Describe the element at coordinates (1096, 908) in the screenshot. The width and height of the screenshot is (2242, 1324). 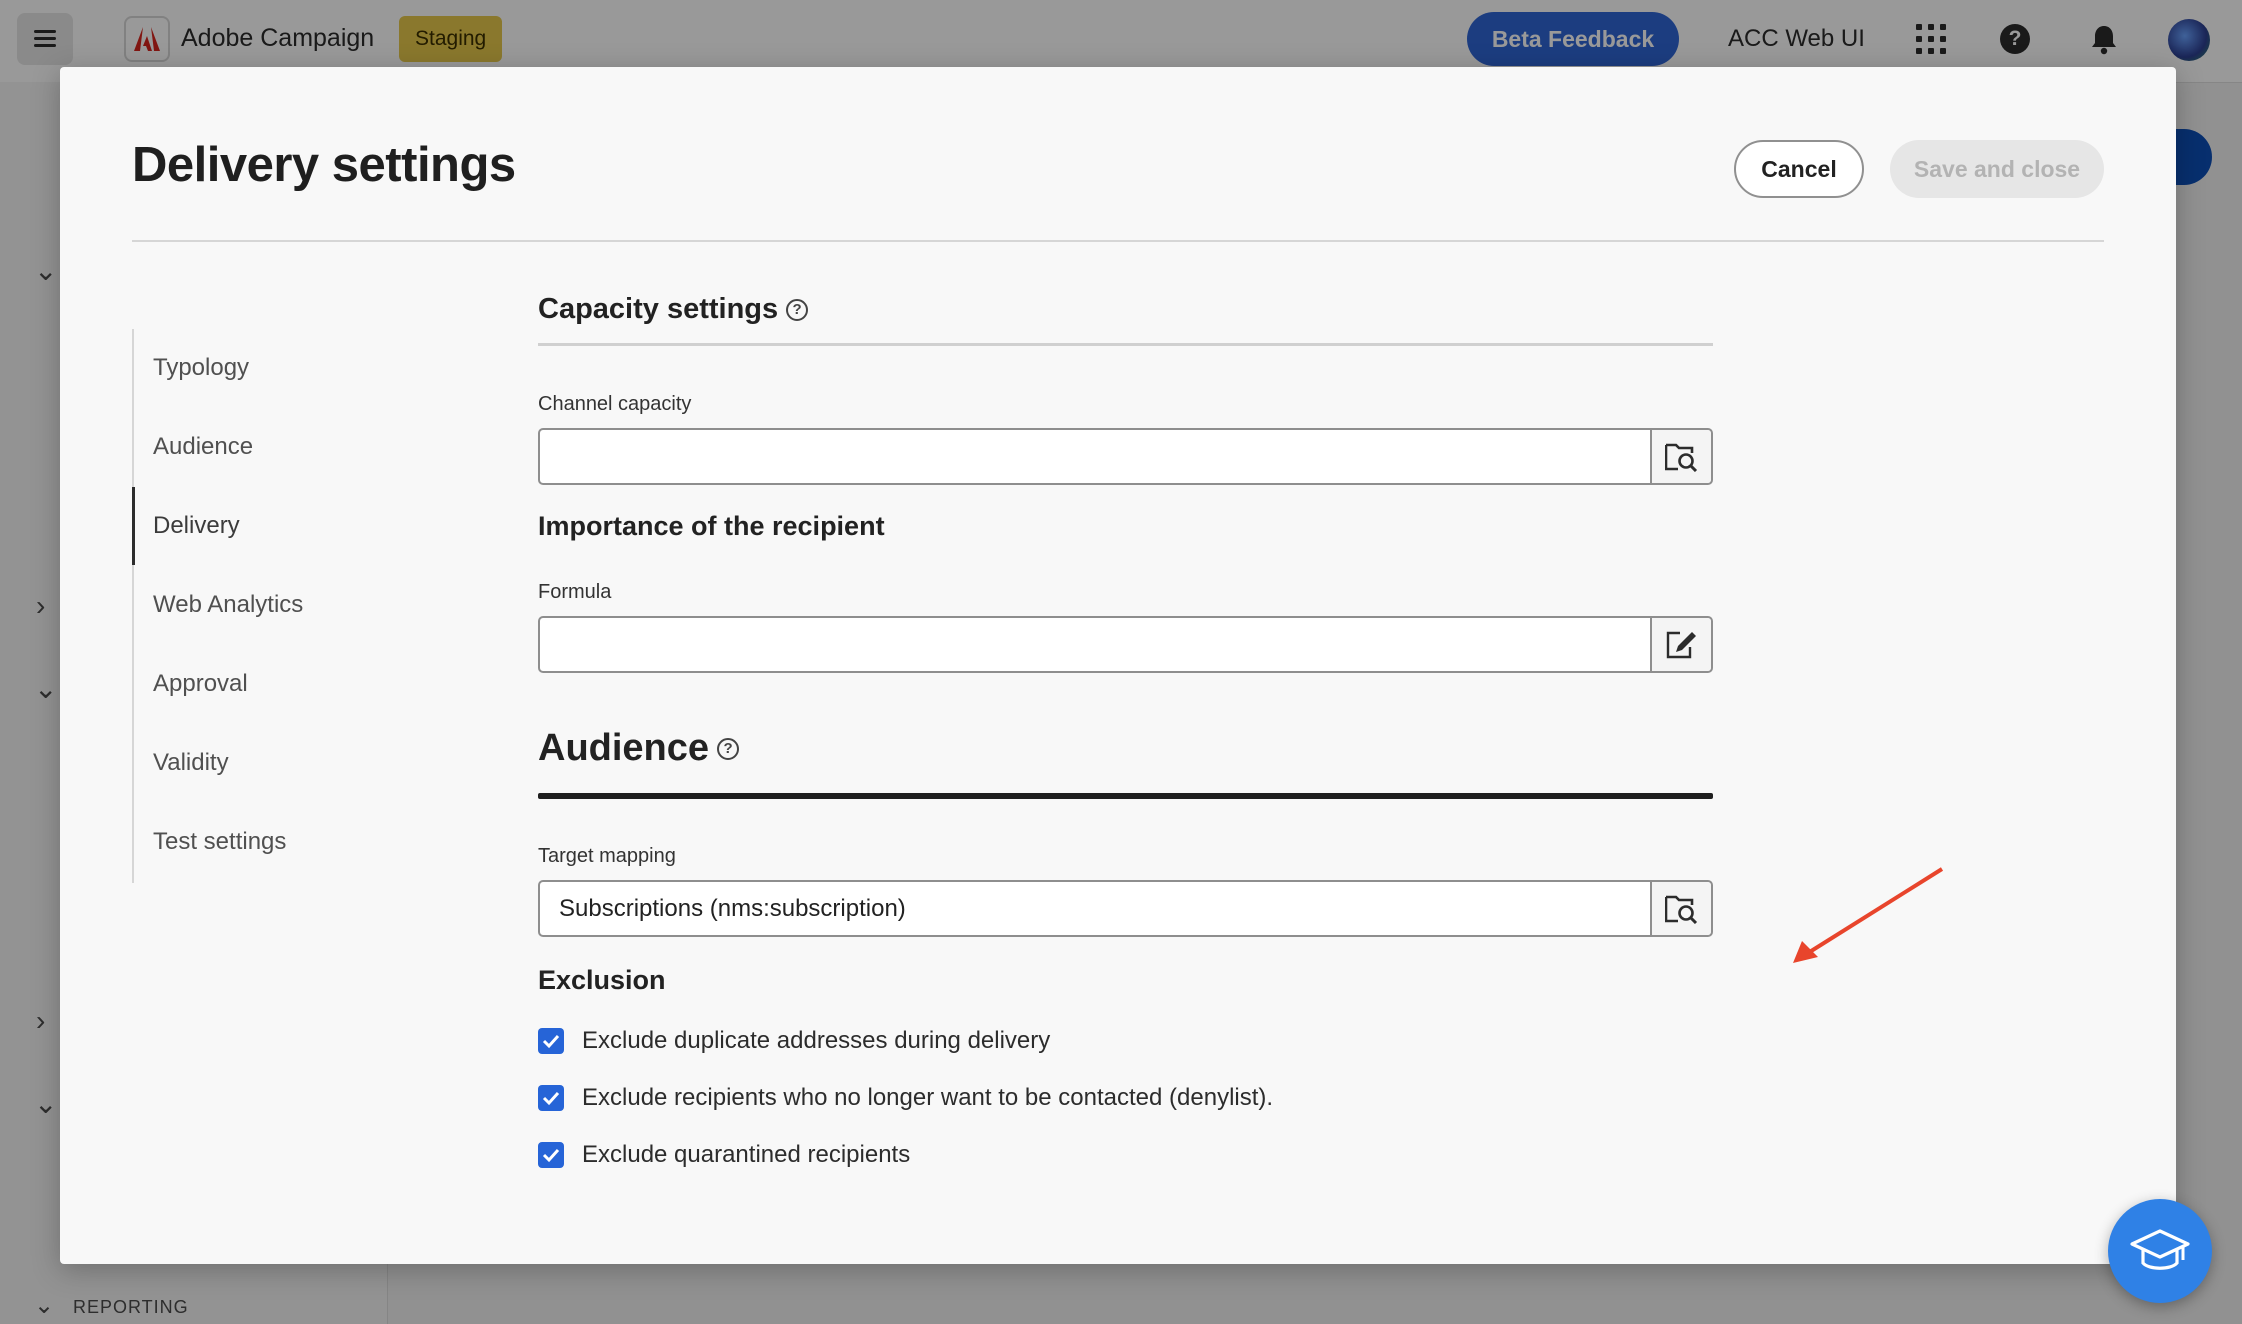
I see `target-mapping-input` at that location.